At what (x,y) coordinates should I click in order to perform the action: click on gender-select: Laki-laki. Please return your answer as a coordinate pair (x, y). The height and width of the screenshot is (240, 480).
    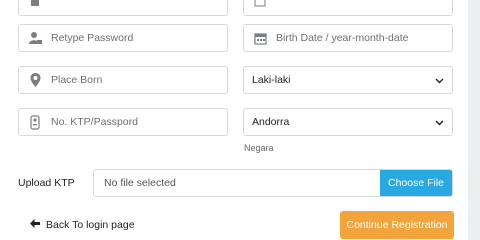
    Looking at the image, I should click on (348, 80).